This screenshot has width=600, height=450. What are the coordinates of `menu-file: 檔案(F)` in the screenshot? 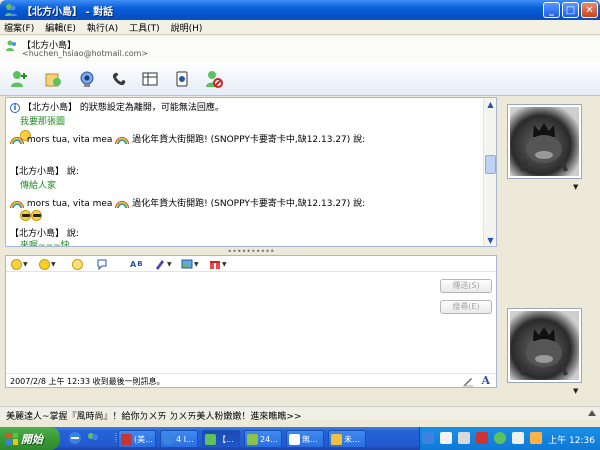 It's located at (19, 27).